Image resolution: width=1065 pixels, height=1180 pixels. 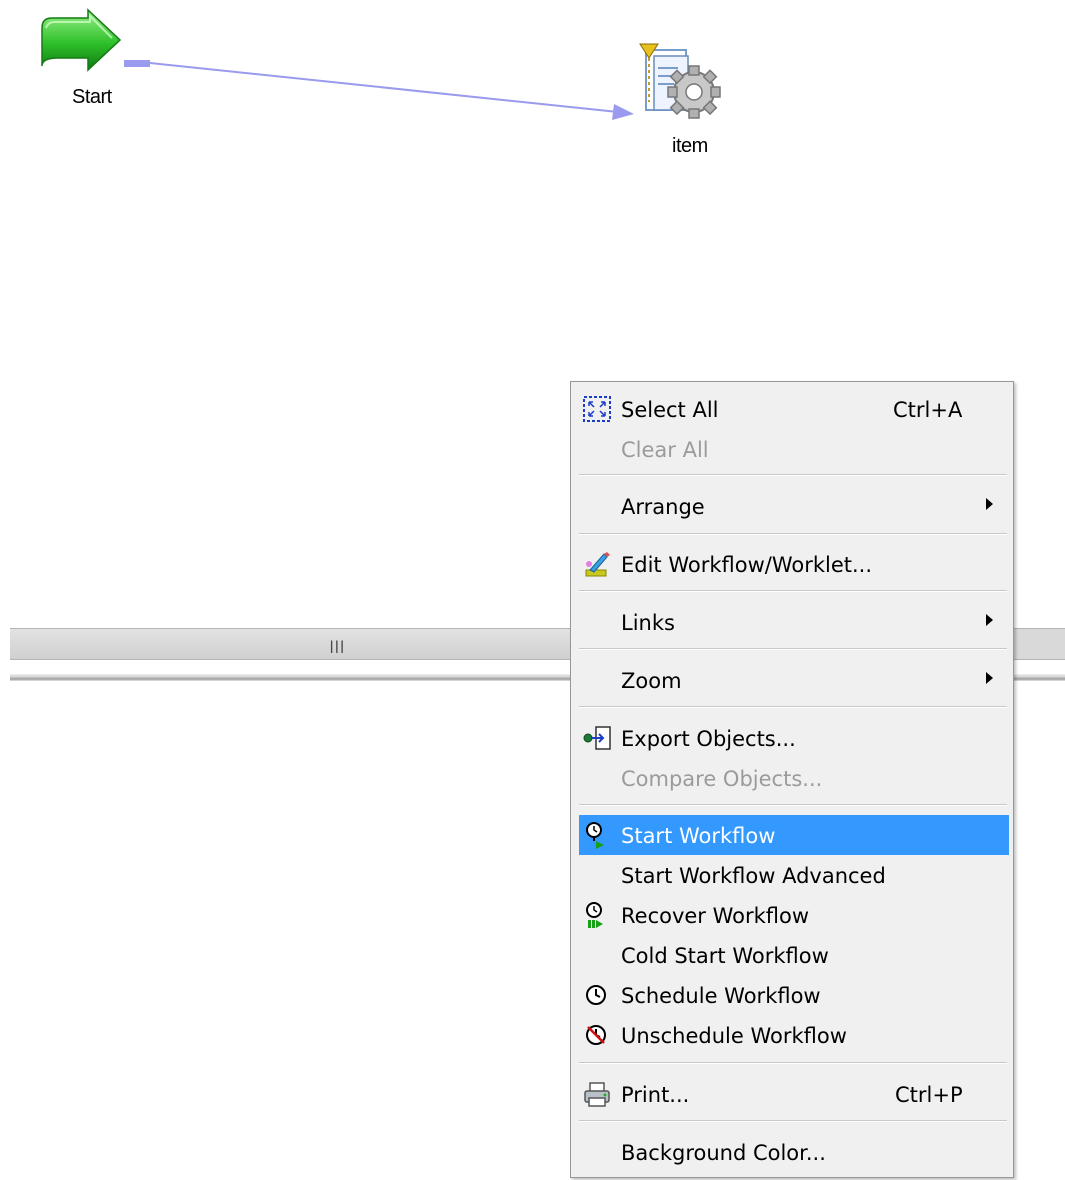 I want to click on scrollbar-thumb: |||, so click(x=330, y=644).